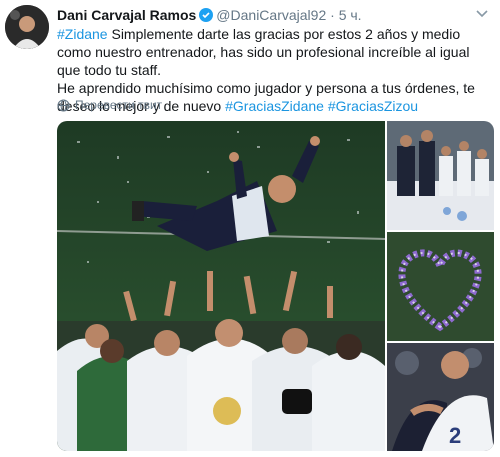 The image size is (500, 457). Describe the element at coordinates (274, 106) in the screenshot. I see `hashtag-link: #GraciasZidane` at that location.